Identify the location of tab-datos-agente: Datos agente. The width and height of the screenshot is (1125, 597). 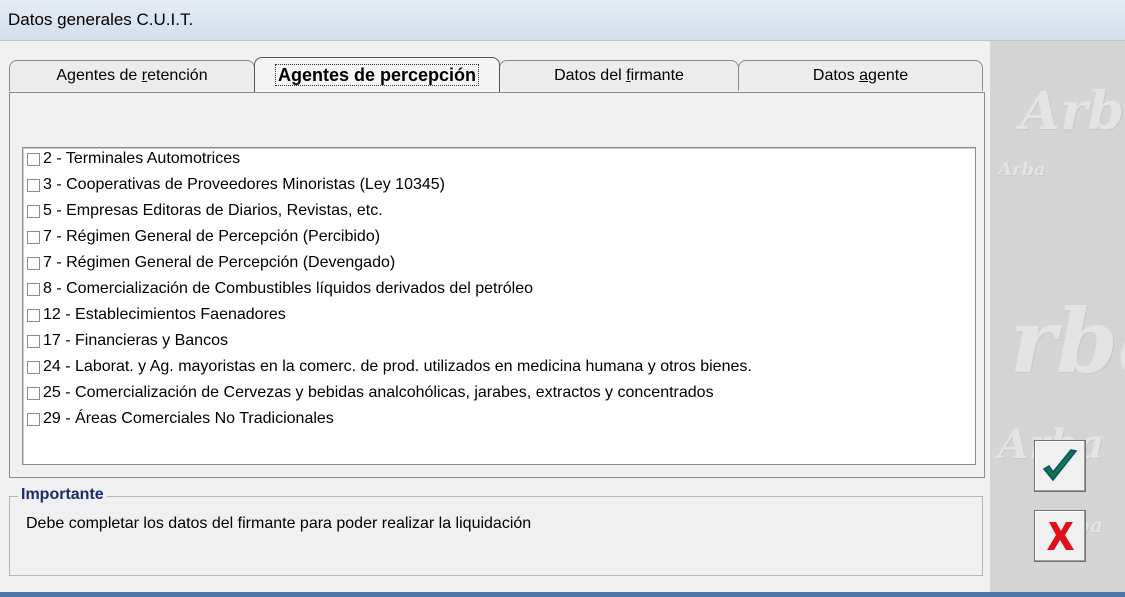
(860, 75).